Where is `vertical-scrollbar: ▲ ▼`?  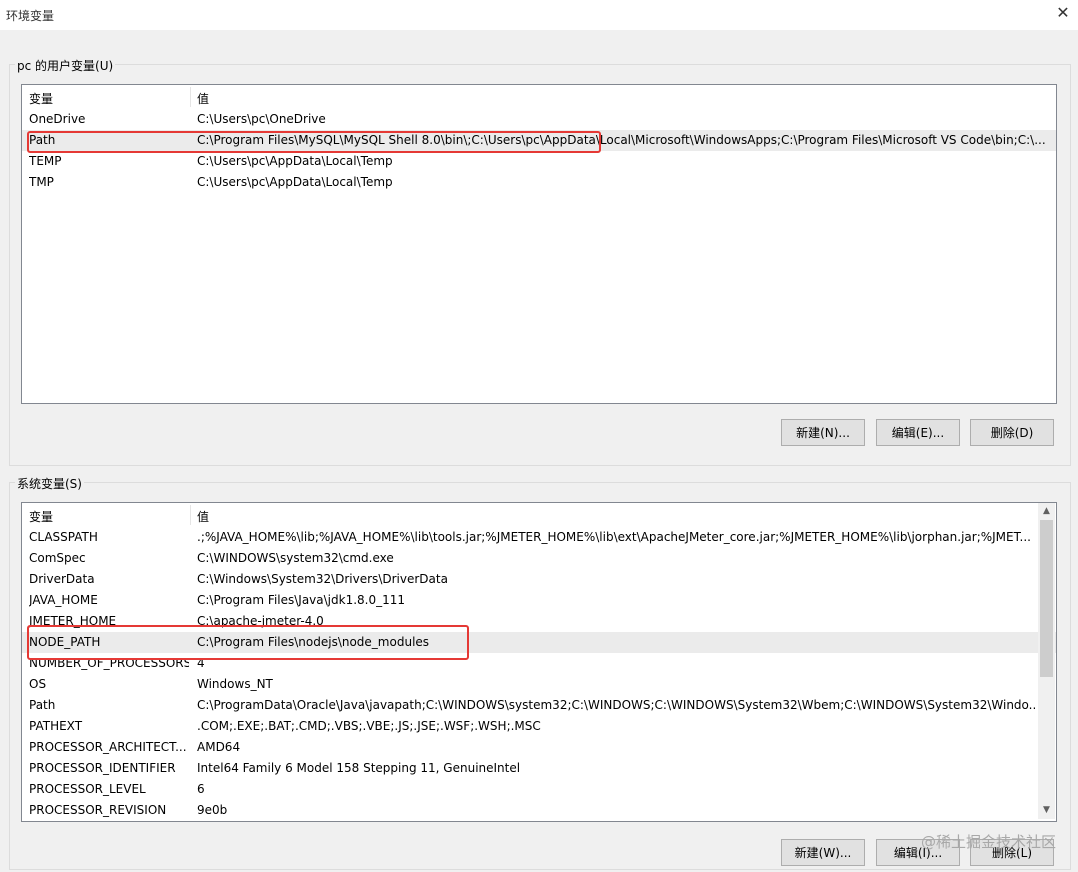
vertical-scrollbar: ▲ ▼ is located at coordinates (1046, 661).